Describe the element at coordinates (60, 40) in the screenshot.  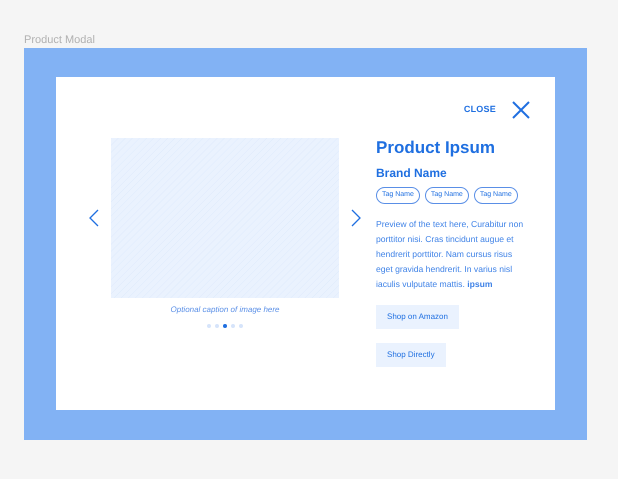
I see `frame-label: Product Modal` at that location.